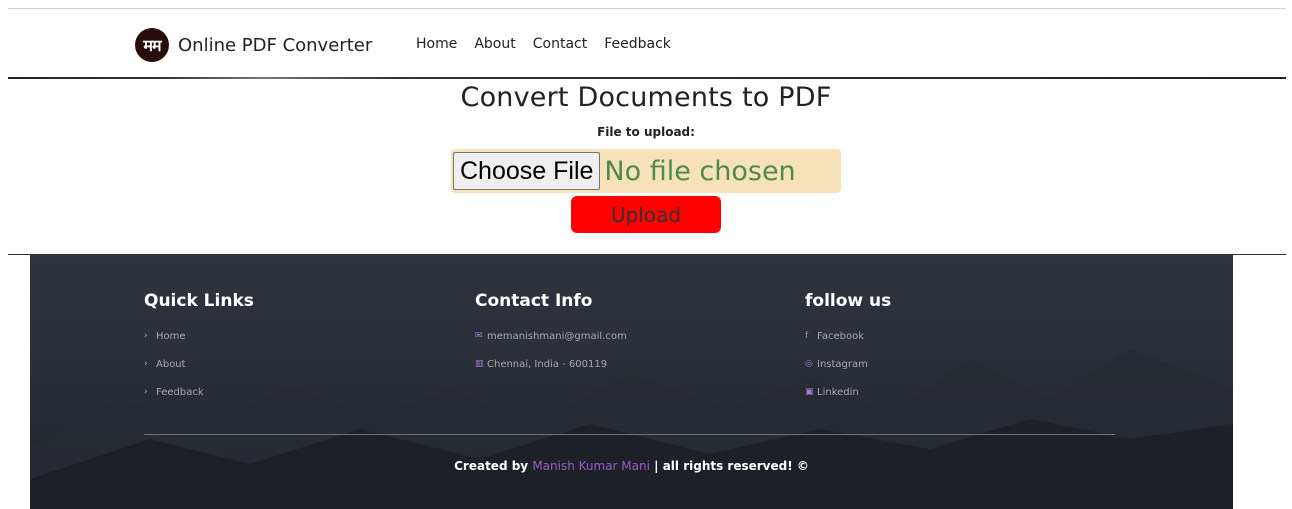 The height and width of the screenshot is (509, 1292). I want to click on brand: मम Online PDF Converter, so click(254, 45).